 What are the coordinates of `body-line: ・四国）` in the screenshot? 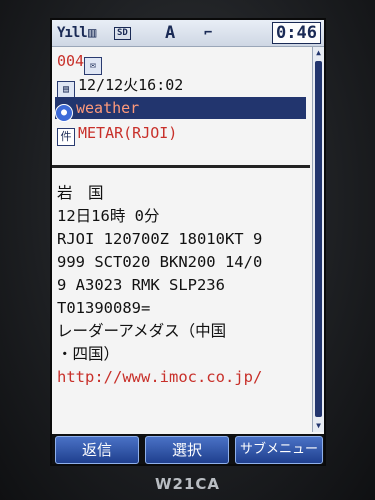 It's located at (88, 354).